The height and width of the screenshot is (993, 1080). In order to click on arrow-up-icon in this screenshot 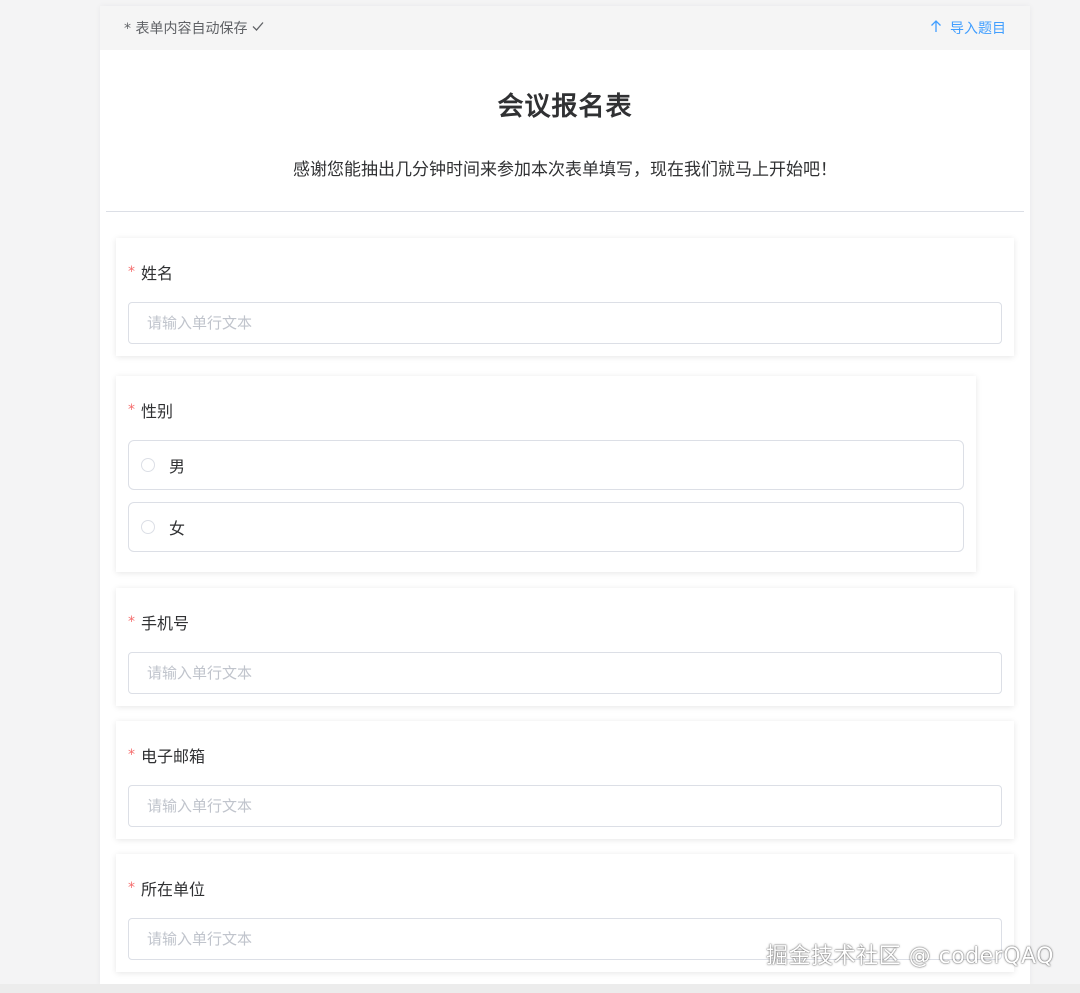, I will do `click(936, 28)`.